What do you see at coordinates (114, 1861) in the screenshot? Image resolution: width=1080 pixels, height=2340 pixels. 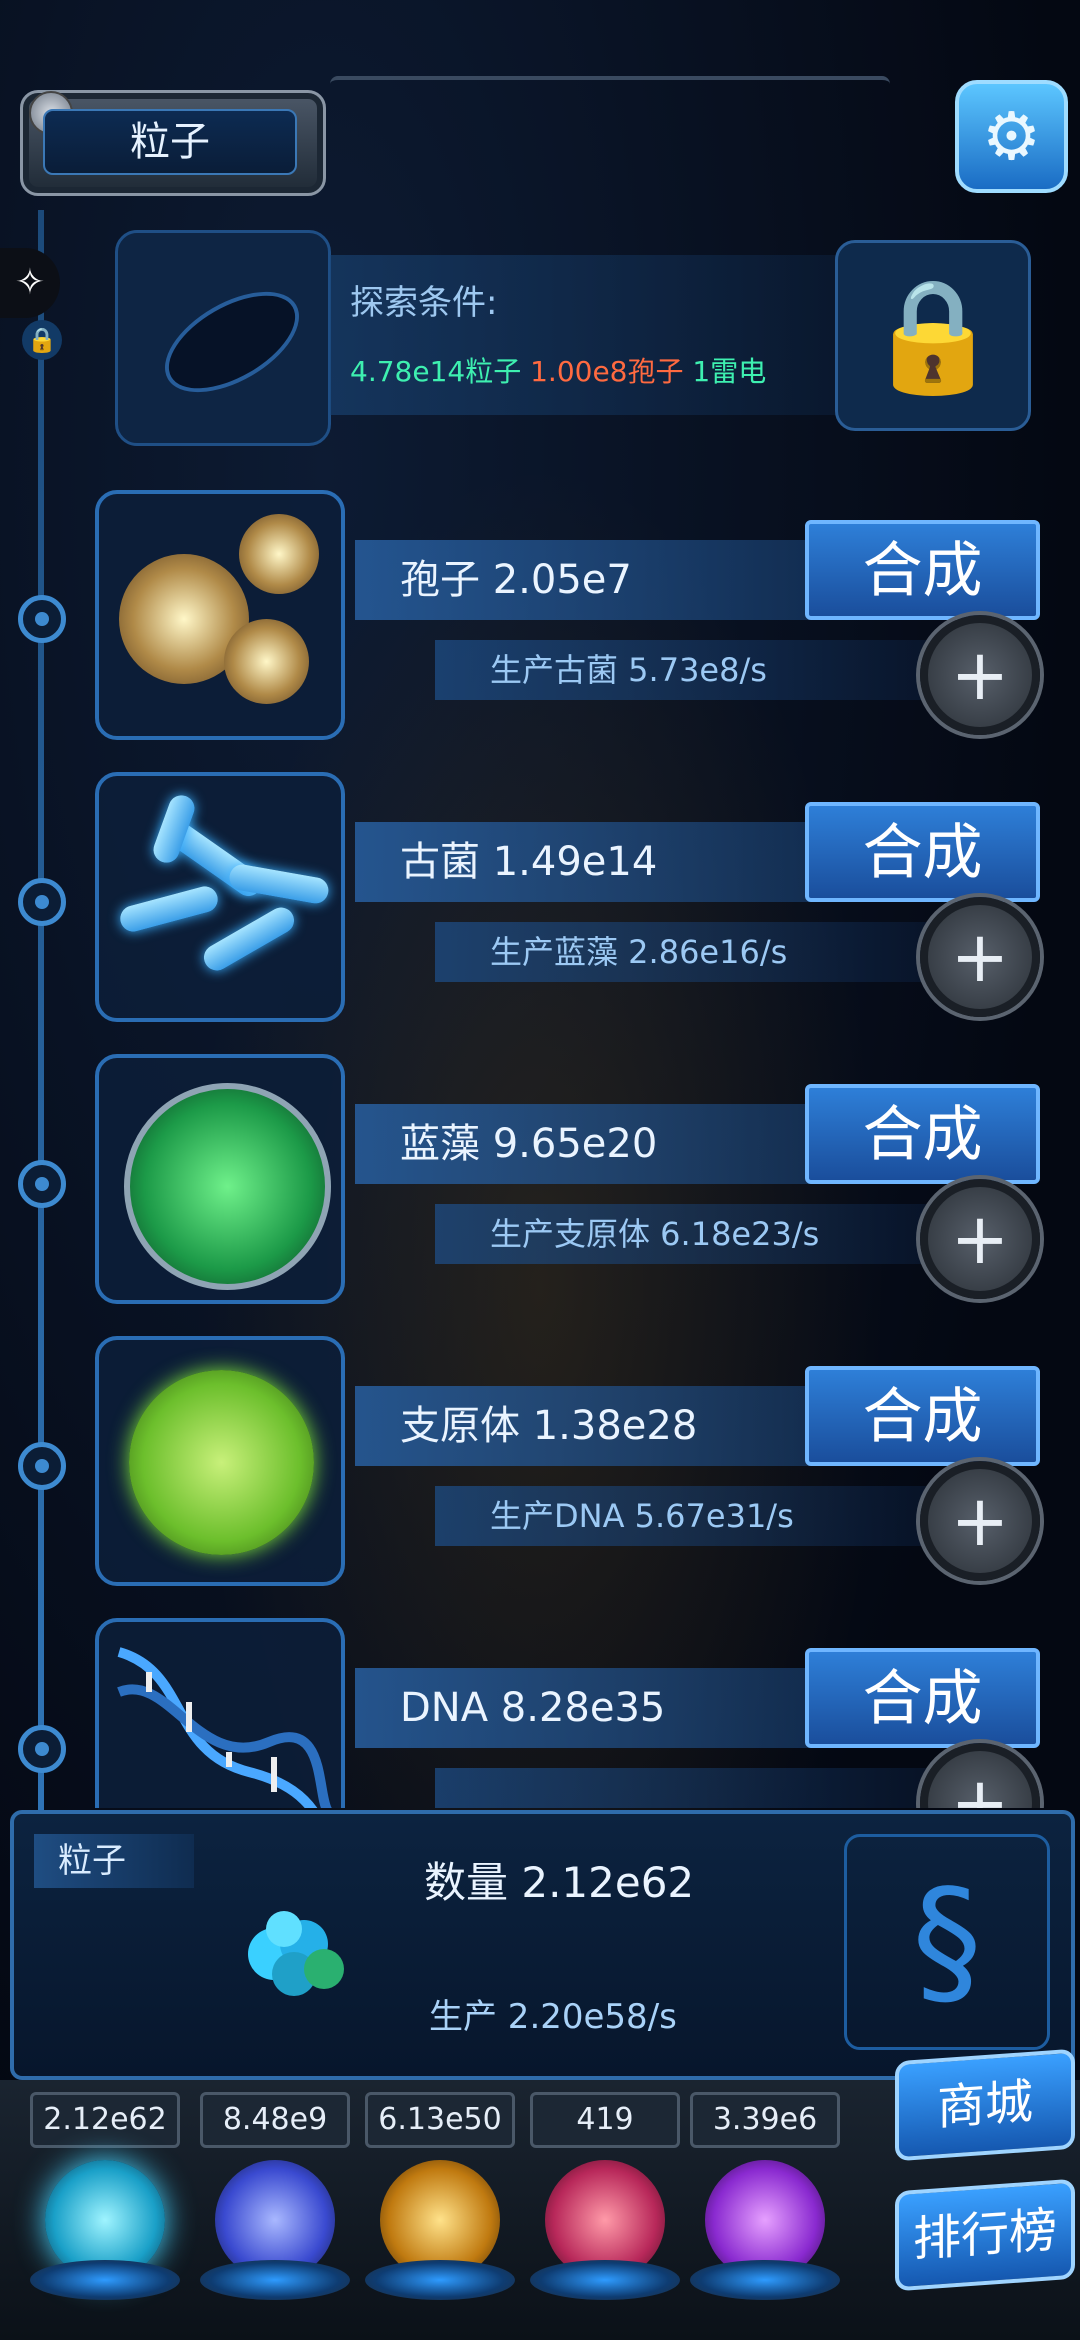 I see `panel-tag: 粒子` at bounding box center [114, 1861].